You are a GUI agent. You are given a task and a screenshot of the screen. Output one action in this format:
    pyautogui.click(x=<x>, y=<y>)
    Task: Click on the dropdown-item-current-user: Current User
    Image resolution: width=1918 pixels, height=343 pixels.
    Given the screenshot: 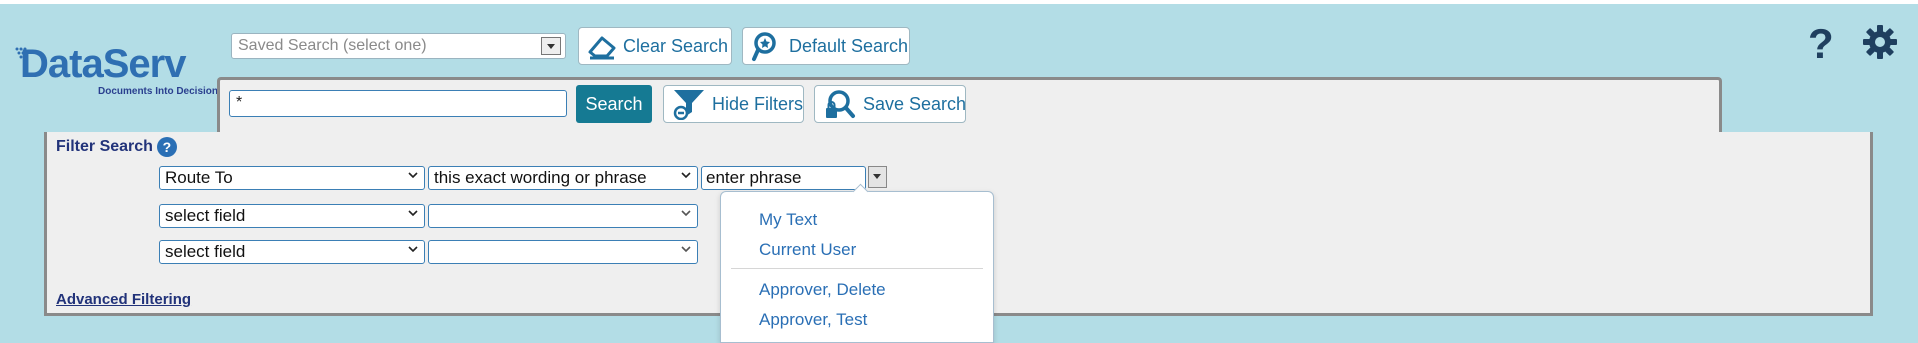 What is the action you would take?
    pyautogui.click(x=807, y=250)
    